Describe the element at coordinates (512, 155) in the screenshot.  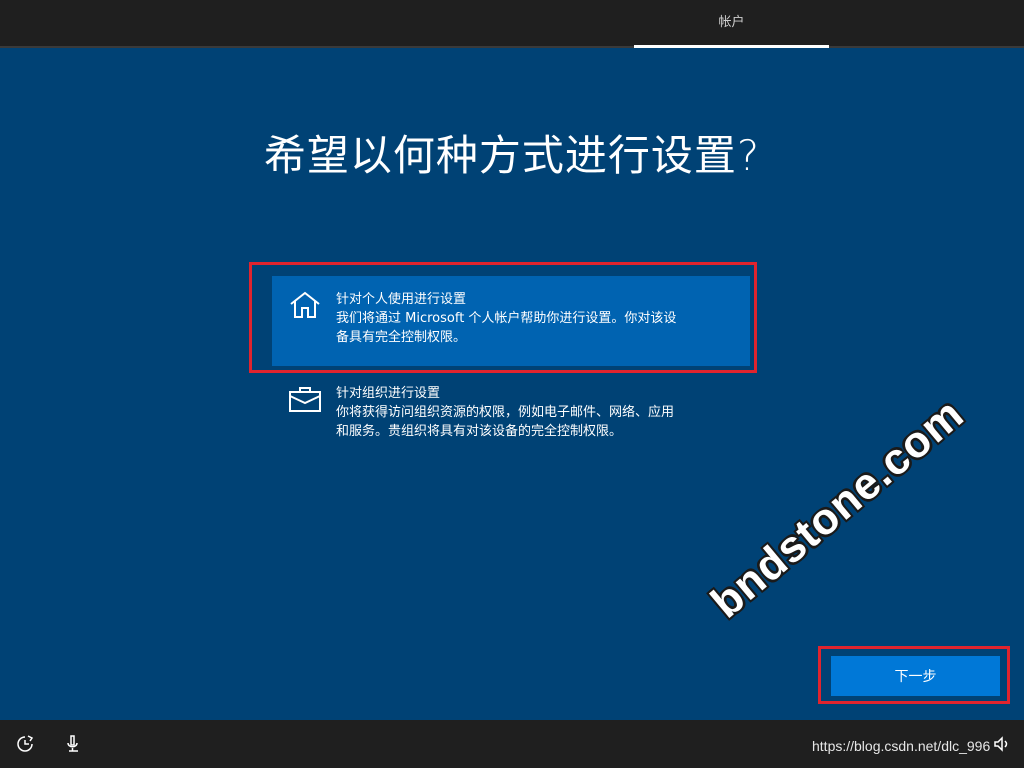
I see `page-title: 希望以何种方式进行设置?` at that location.